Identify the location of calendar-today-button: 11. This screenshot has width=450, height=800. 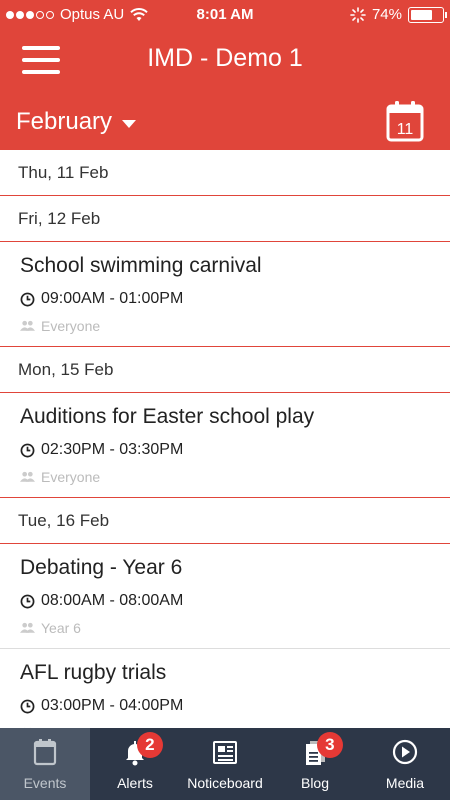
(405, 121).